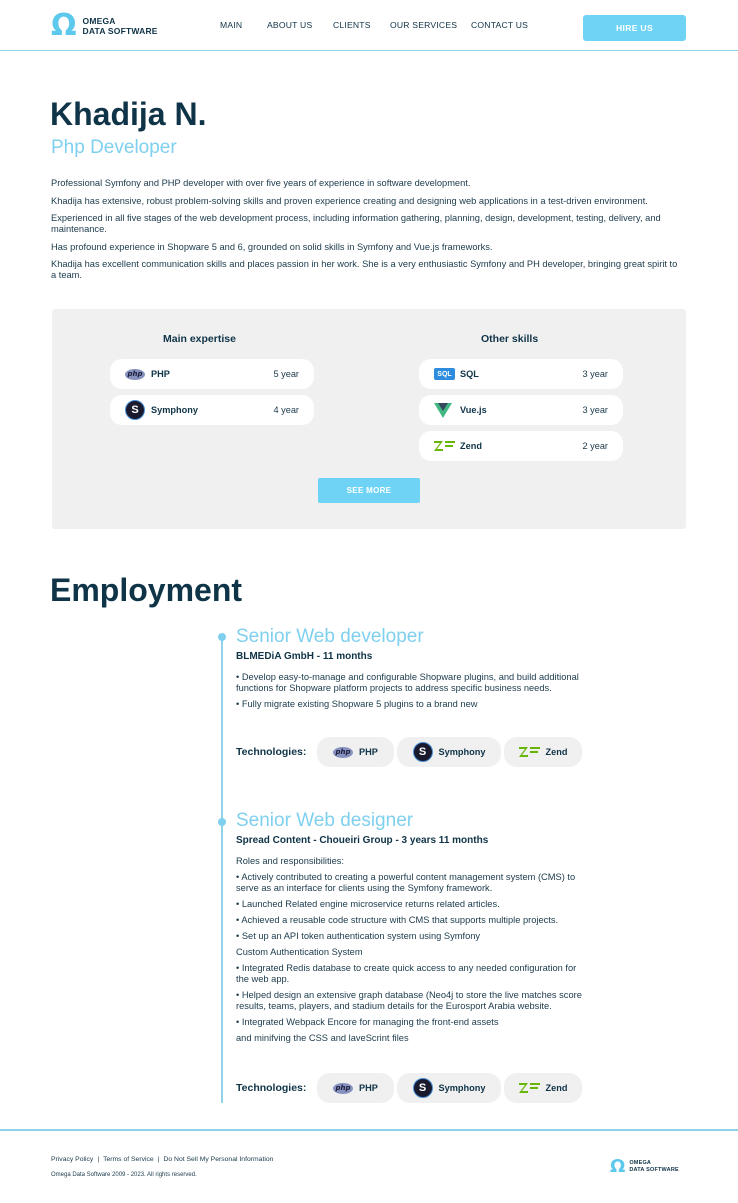 The height and width of the screenshot is (1203, 738). Describe the element at coordinates (146, 590) in the screenshot. I see `employment-heading: Employment` at that location.